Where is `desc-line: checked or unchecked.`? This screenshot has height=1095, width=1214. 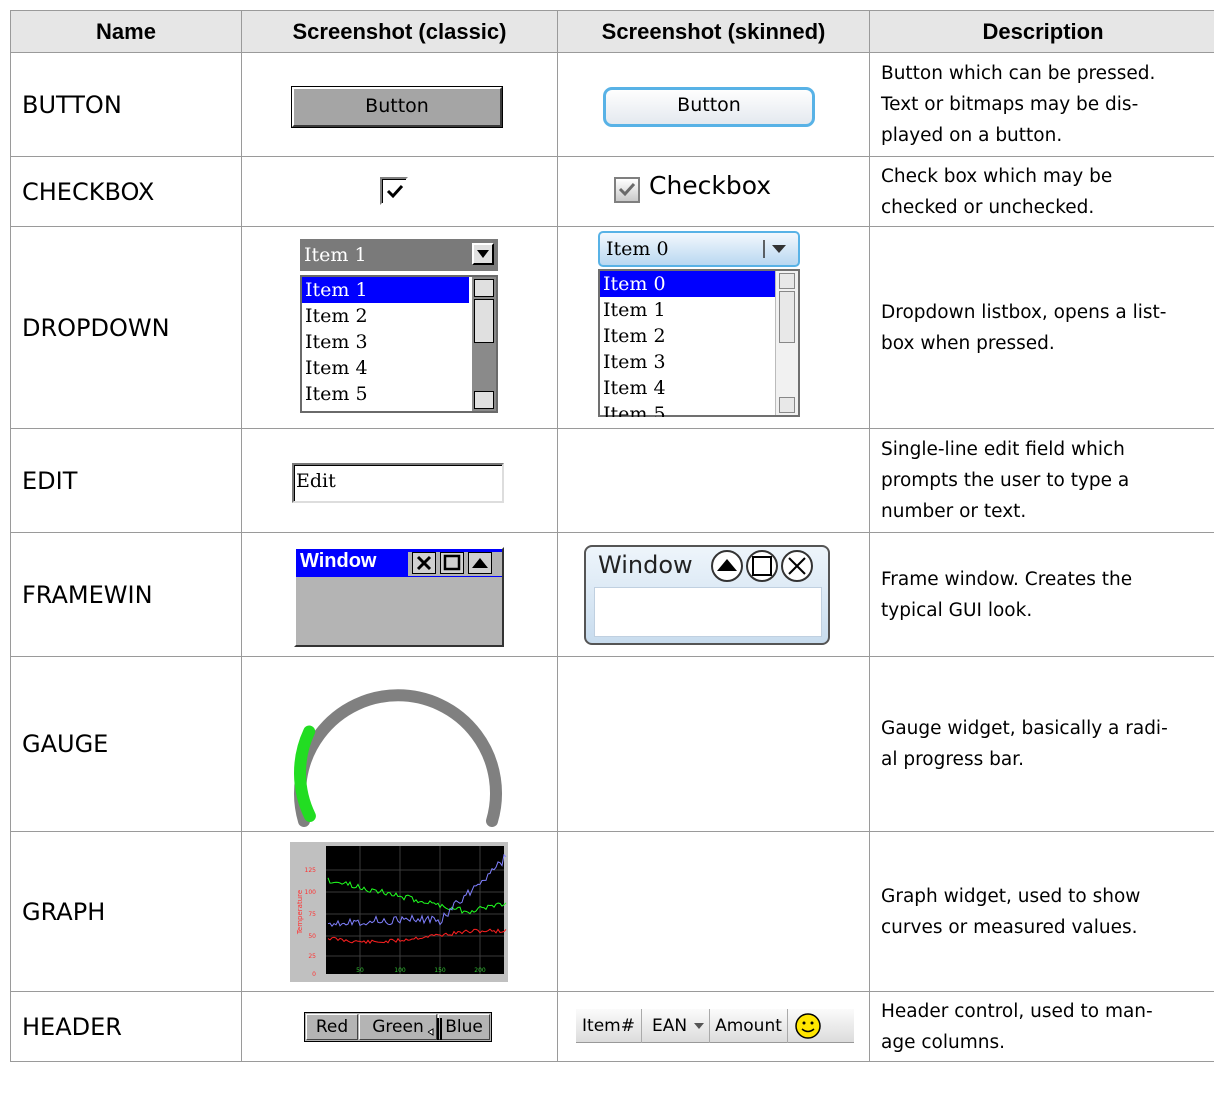 desc-line: checked or unchecked. is located at coordinates (988, 207).